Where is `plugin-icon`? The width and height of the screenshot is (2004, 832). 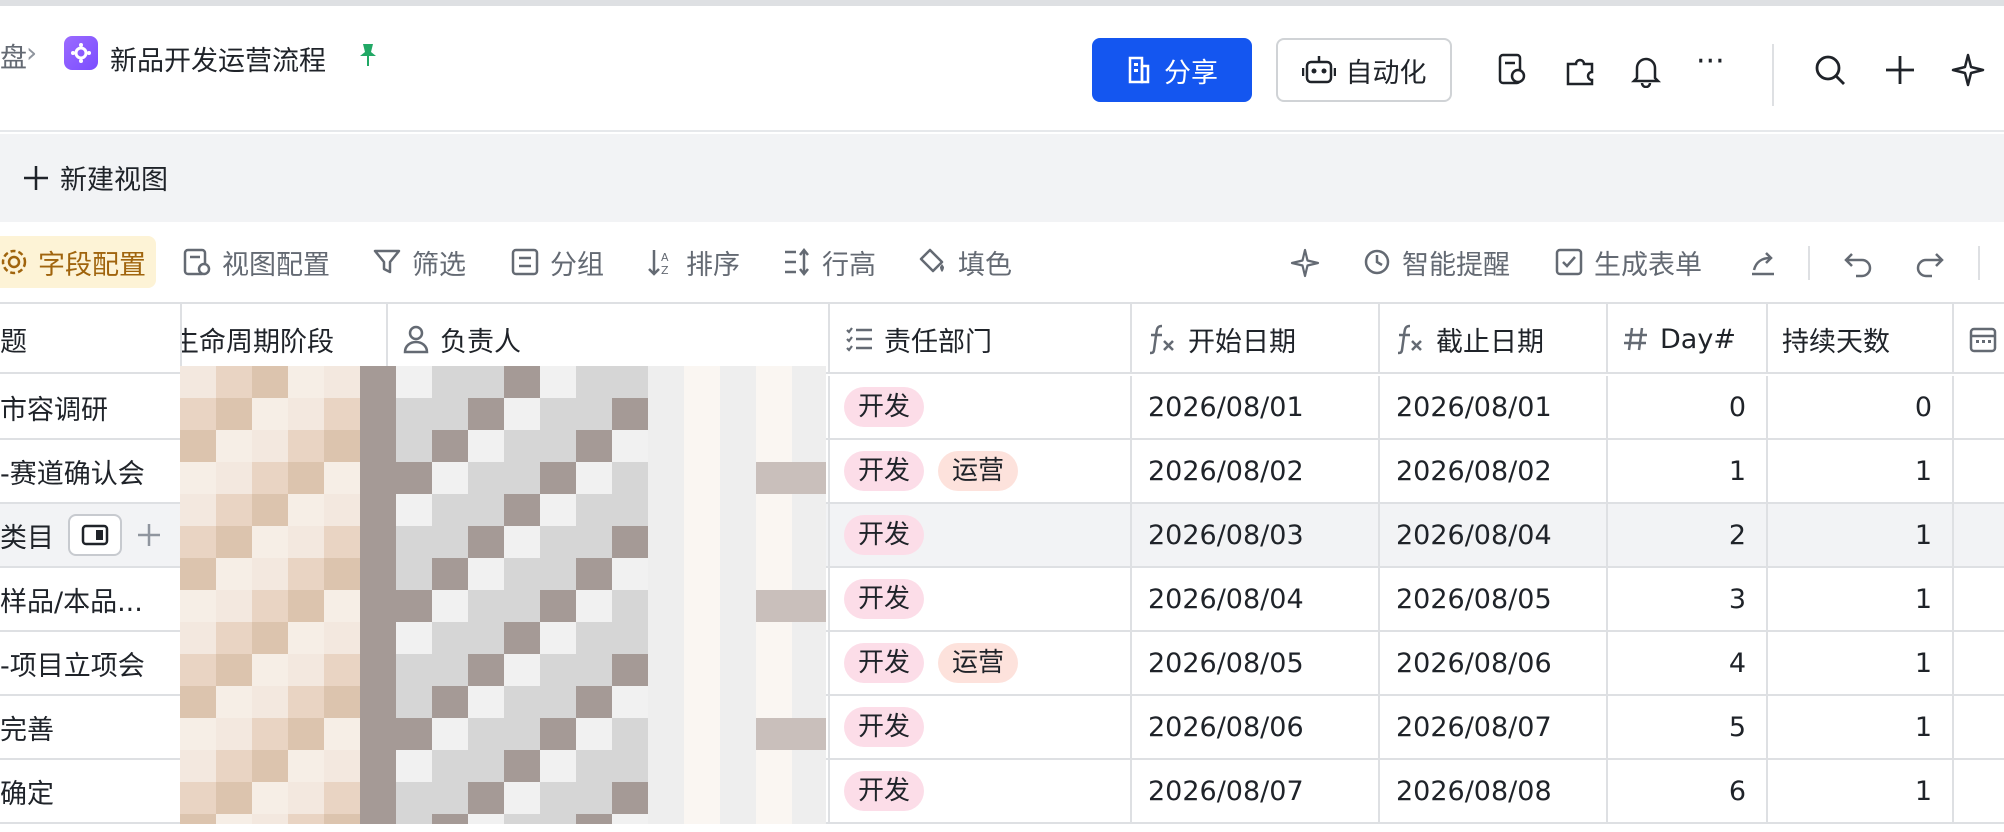 plugin-icon is located at coordinates (1580, 70).